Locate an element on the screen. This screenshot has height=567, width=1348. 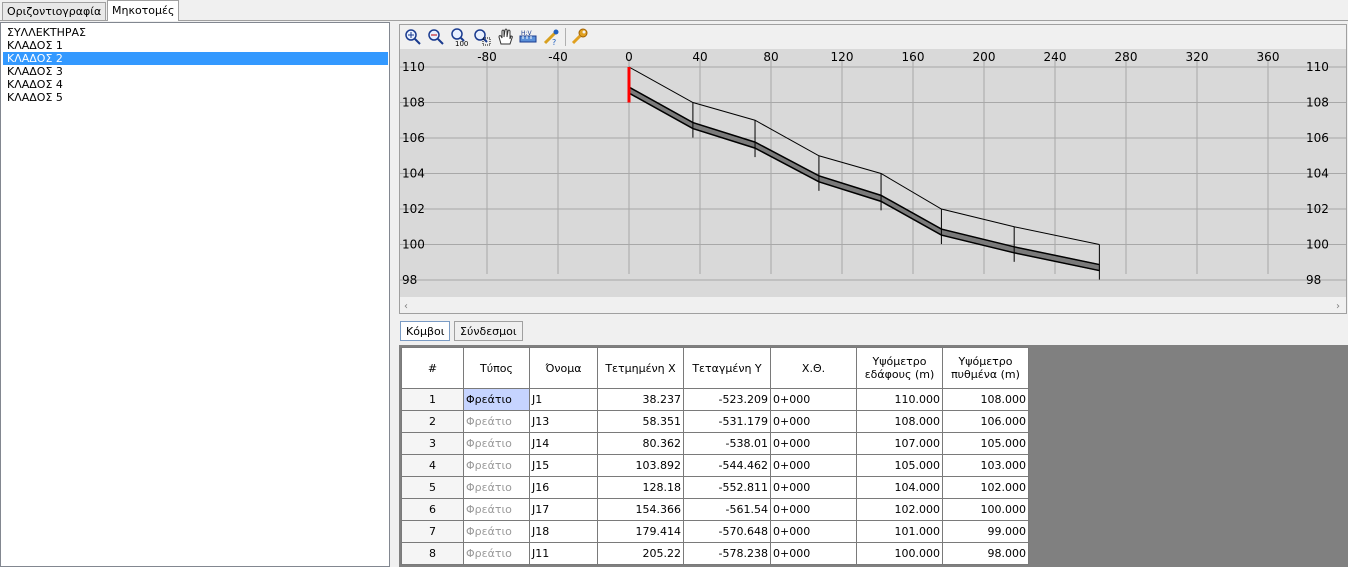
tab-links: Σύνδεσμοι is located at coordinates (488, 331).